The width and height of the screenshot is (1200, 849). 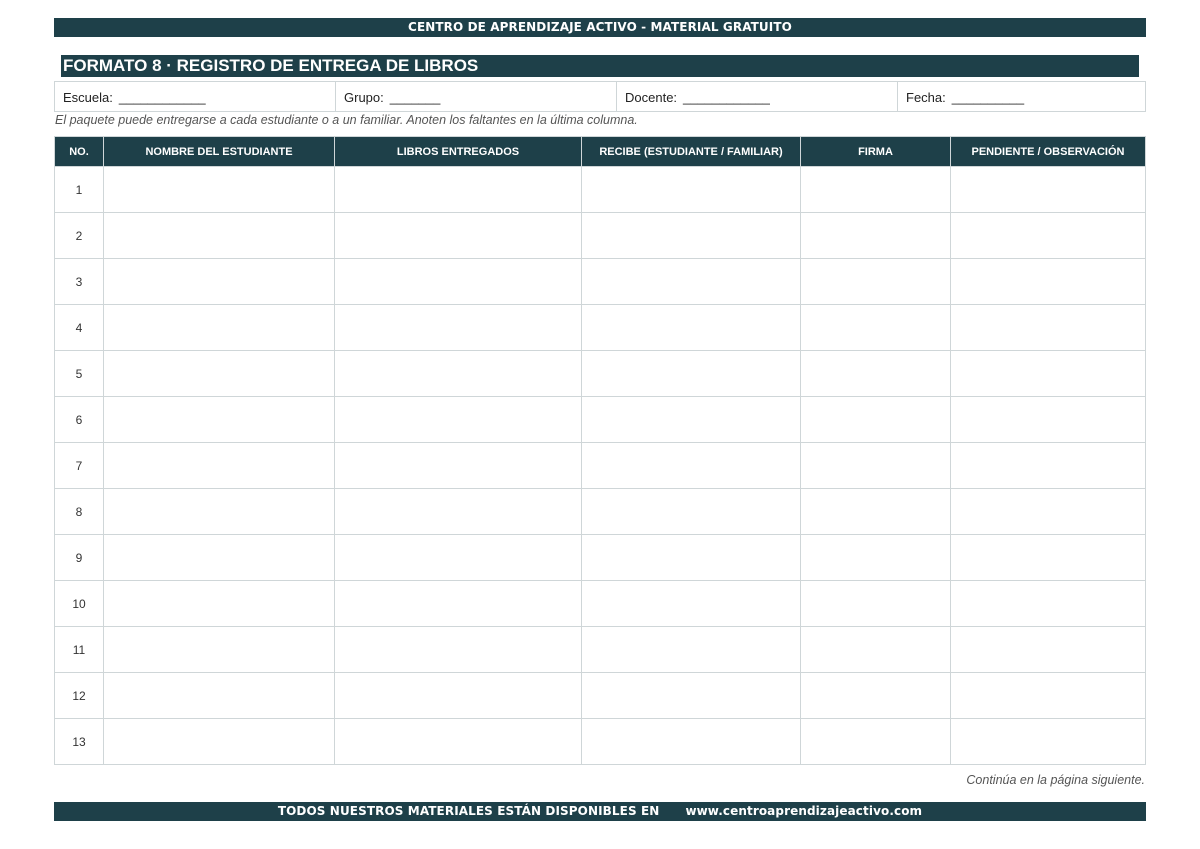 I want to click on field-label: Escuela:, so click(x=88, y=97).